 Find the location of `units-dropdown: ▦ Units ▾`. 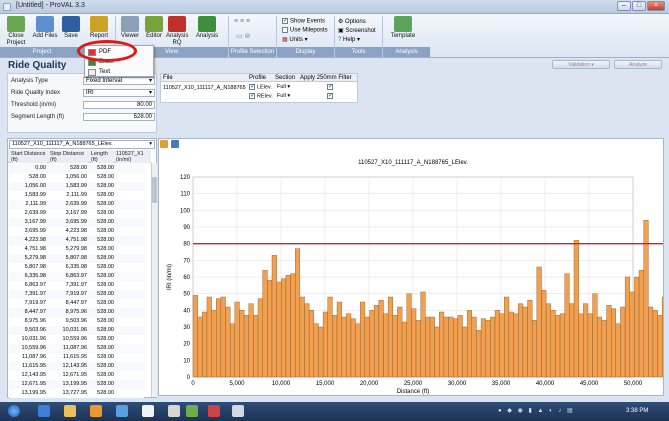

units-dropdown: ▦ Units ▾ is located at coordinates (295, 39).